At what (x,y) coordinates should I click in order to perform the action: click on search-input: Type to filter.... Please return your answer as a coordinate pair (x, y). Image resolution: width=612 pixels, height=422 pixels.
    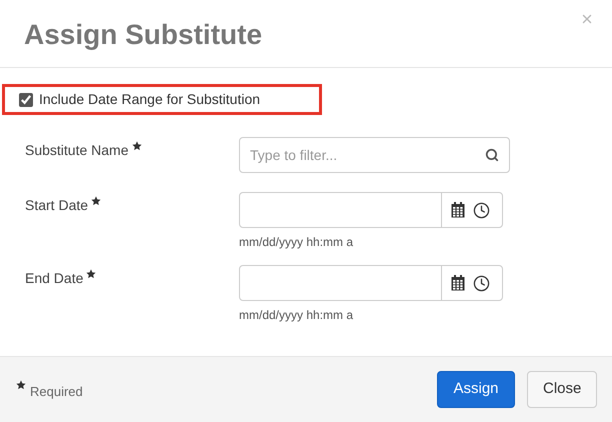
    Looking at the image, I should click on (367, 155).